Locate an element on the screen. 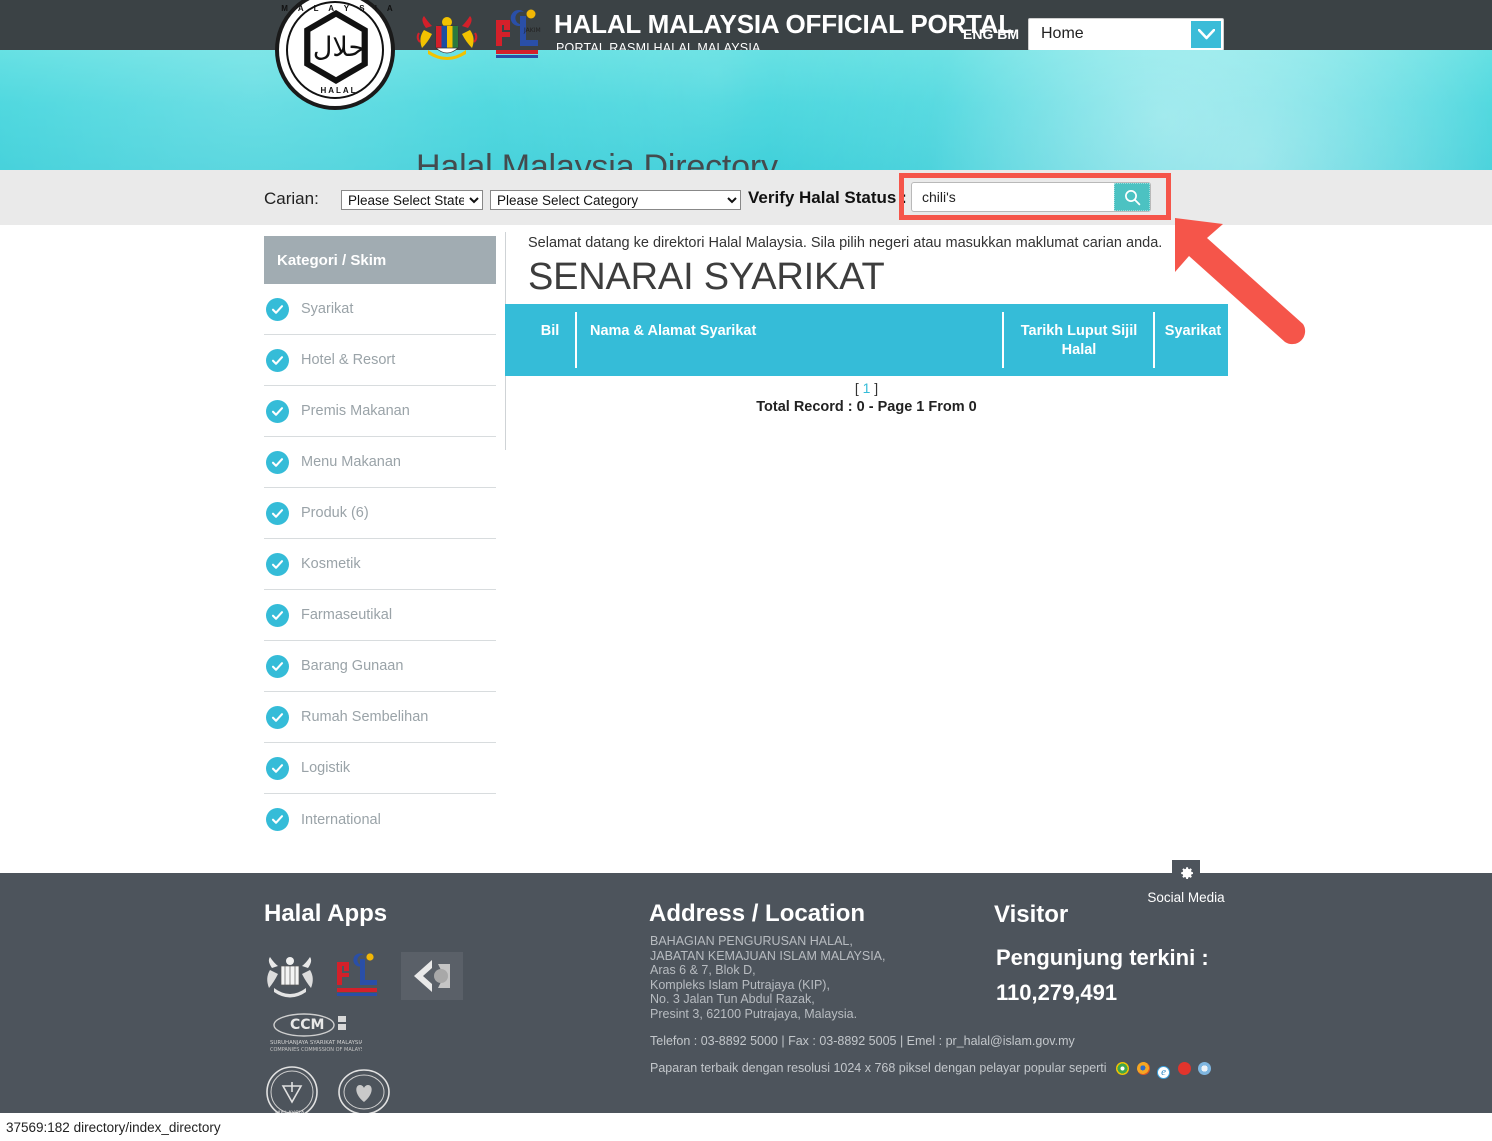  pagination: [ 1 ] is located at coordinates (866, 388).